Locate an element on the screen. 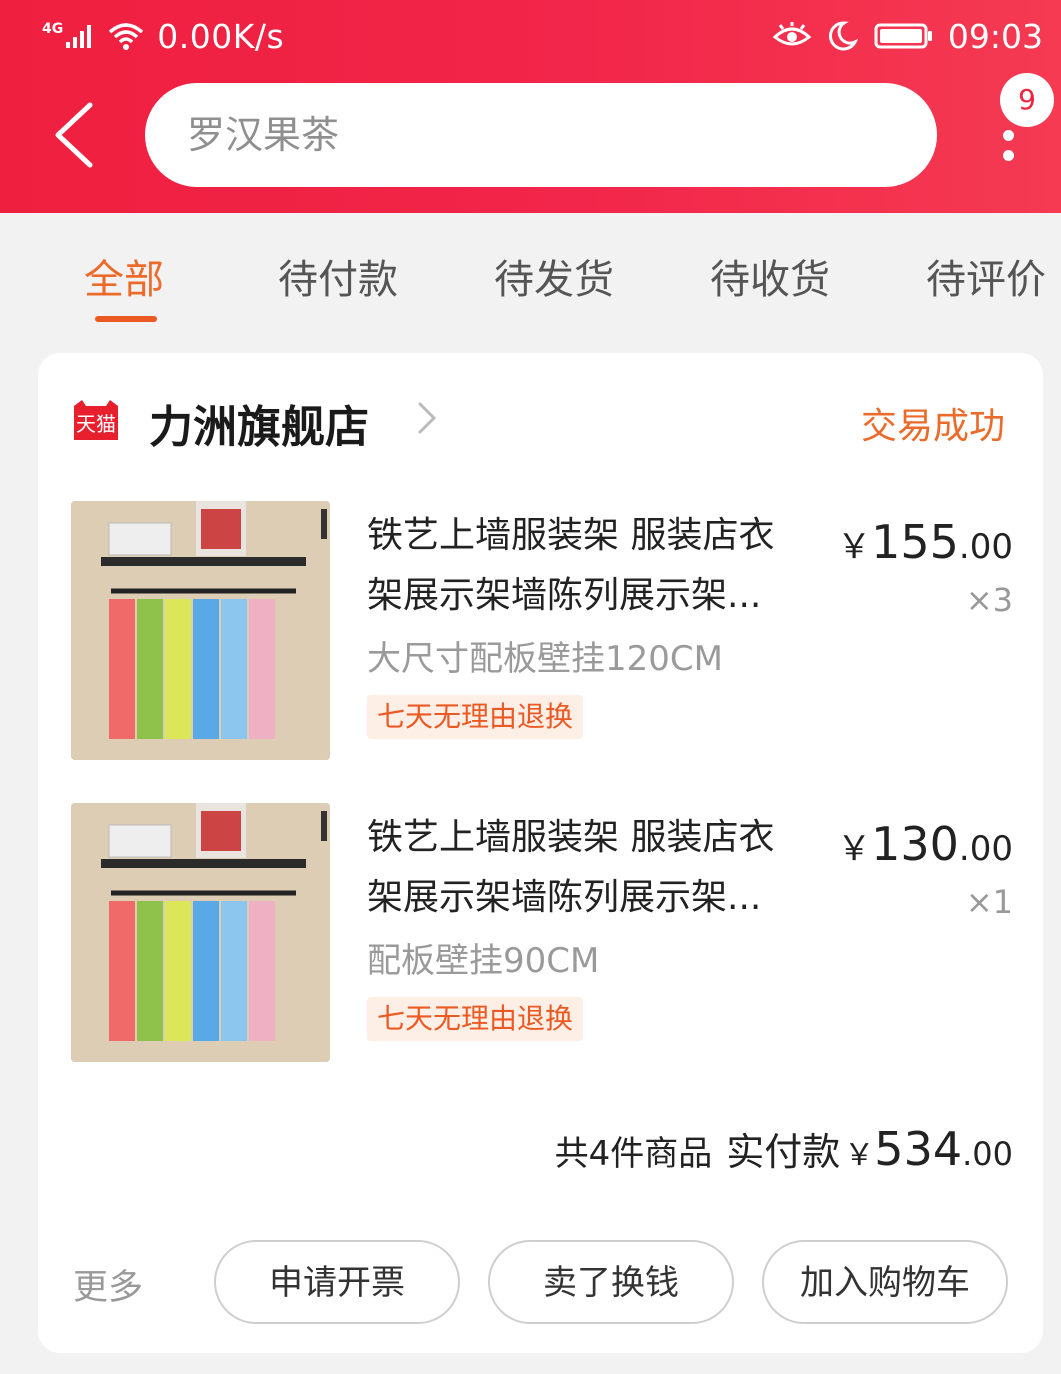 The height and width of the screenshot is (1374, 1061). product-quantity: ×1 is located at coordinates (989, 902).